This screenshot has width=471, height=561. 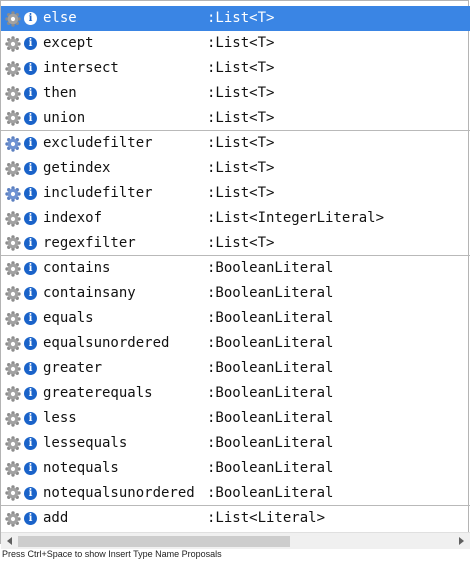 I want to click on proposal-name: notequalsunordered, so click(x=119, y=493).